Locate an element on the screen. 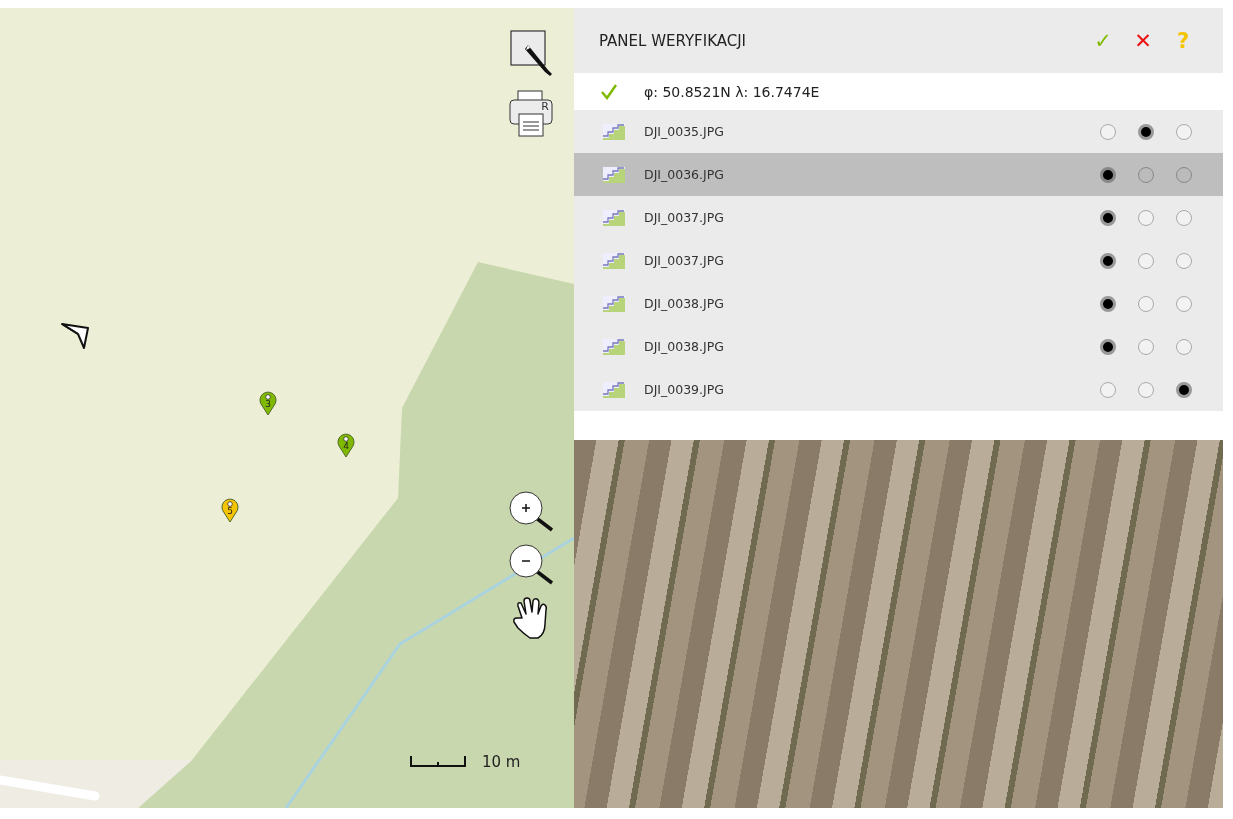 This screenshot has width=1233, height=819. column-header: ✓ is located at coordinates (1103, 40).